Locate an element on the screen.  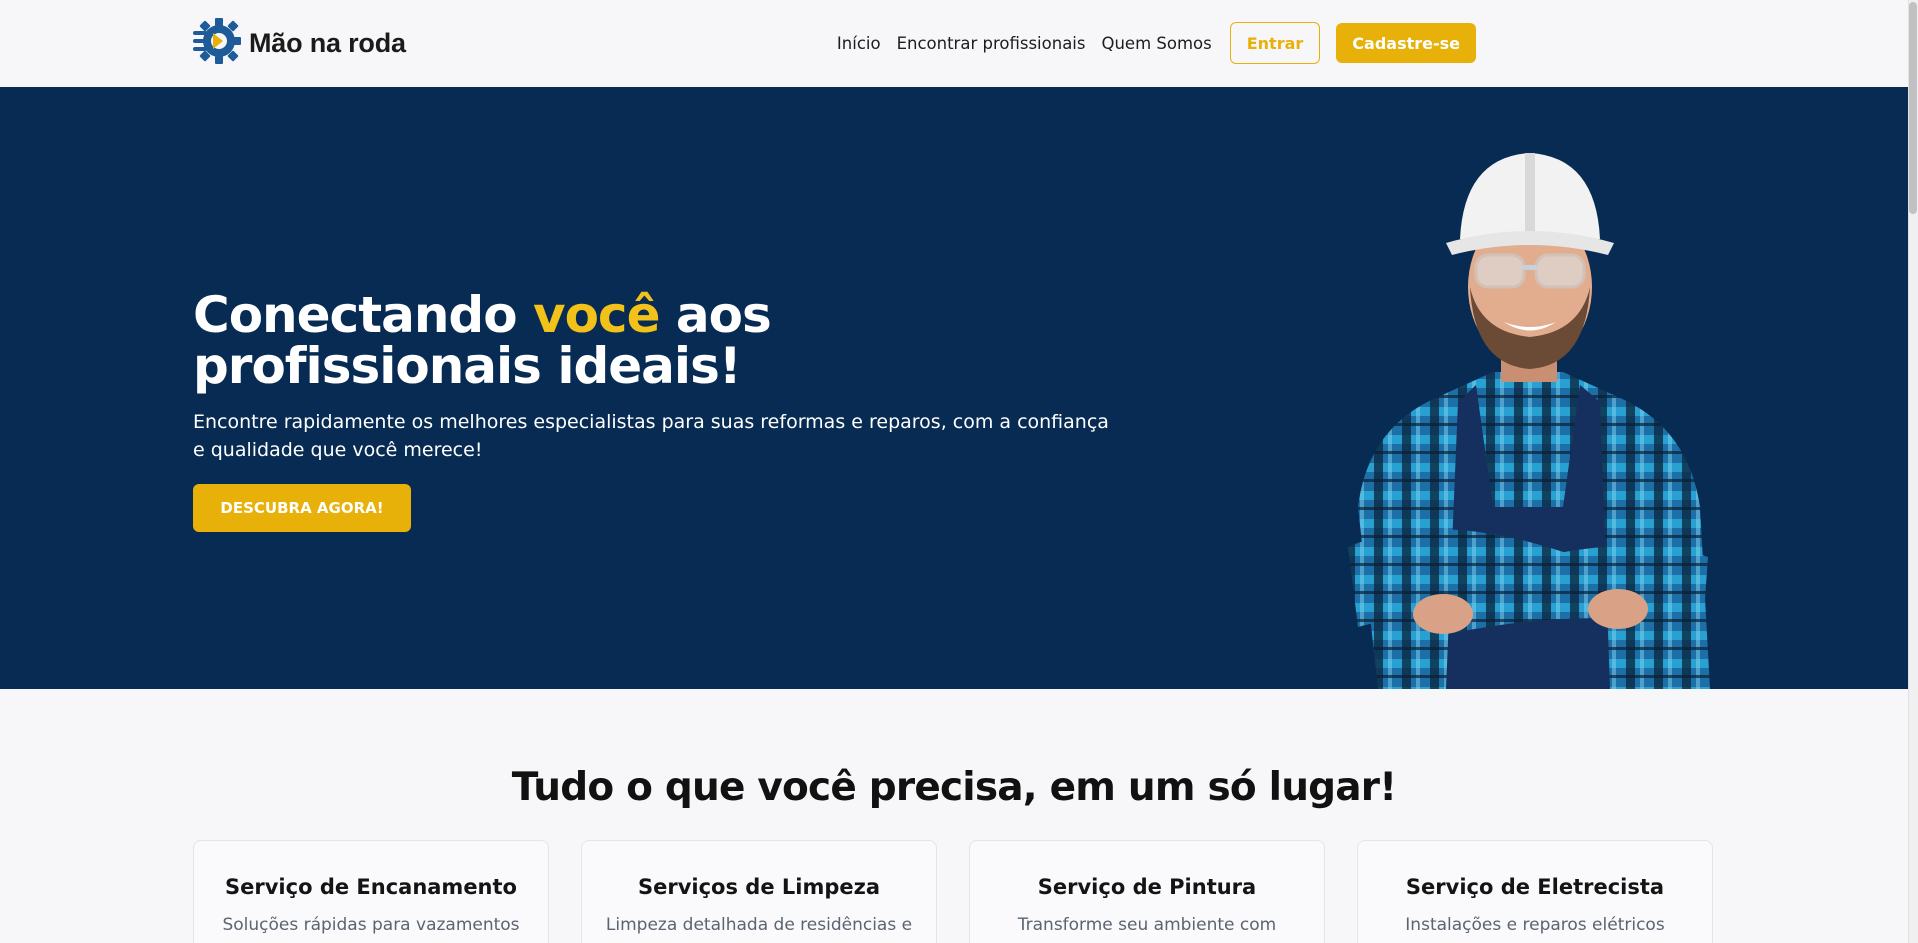
service-card-title: Serviço de Pintura is located at coordinates (1147, 887).